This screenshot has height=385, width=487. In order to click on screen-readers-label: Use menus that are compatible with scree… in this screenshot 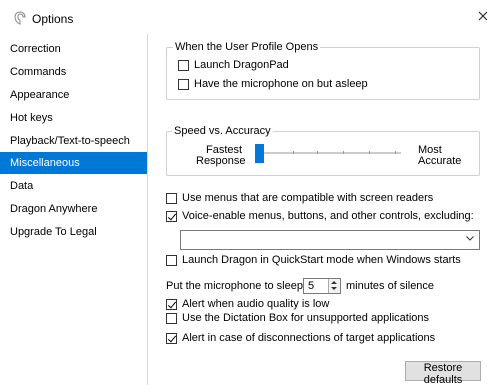, I will do `click(308, 198)`.